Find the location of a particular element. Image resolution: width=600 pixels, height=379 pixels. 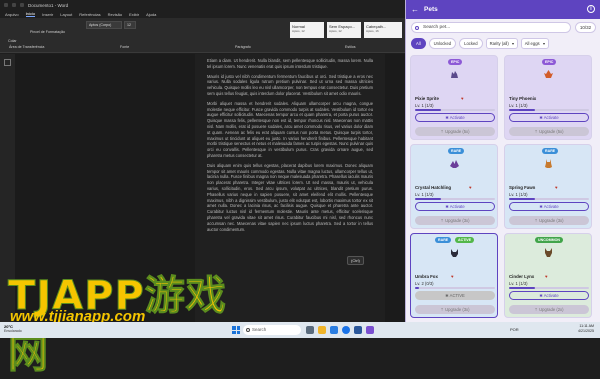

watermark: TJAPP游戏网 www.tjjianapp.com is located at coordinates (120, 320).